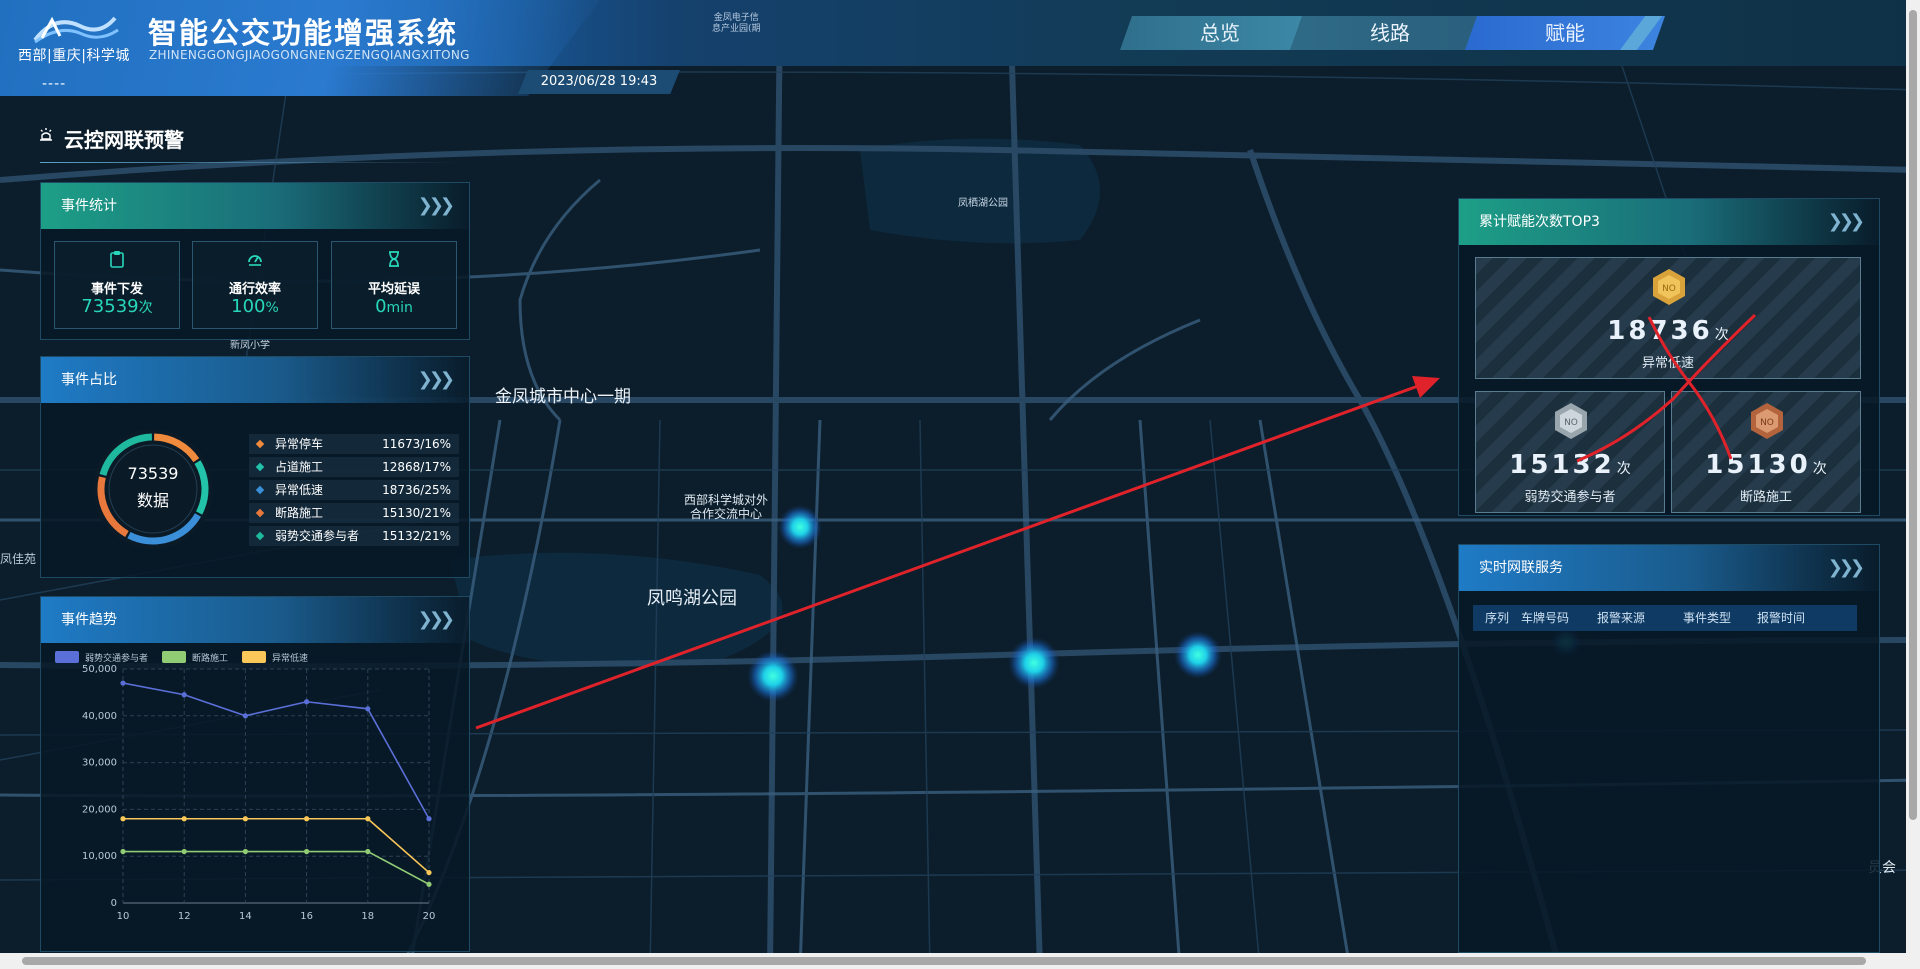 This screenshot has height=969, width=1920. I want to click on legend-name: 占道施工, so click(299, 467).